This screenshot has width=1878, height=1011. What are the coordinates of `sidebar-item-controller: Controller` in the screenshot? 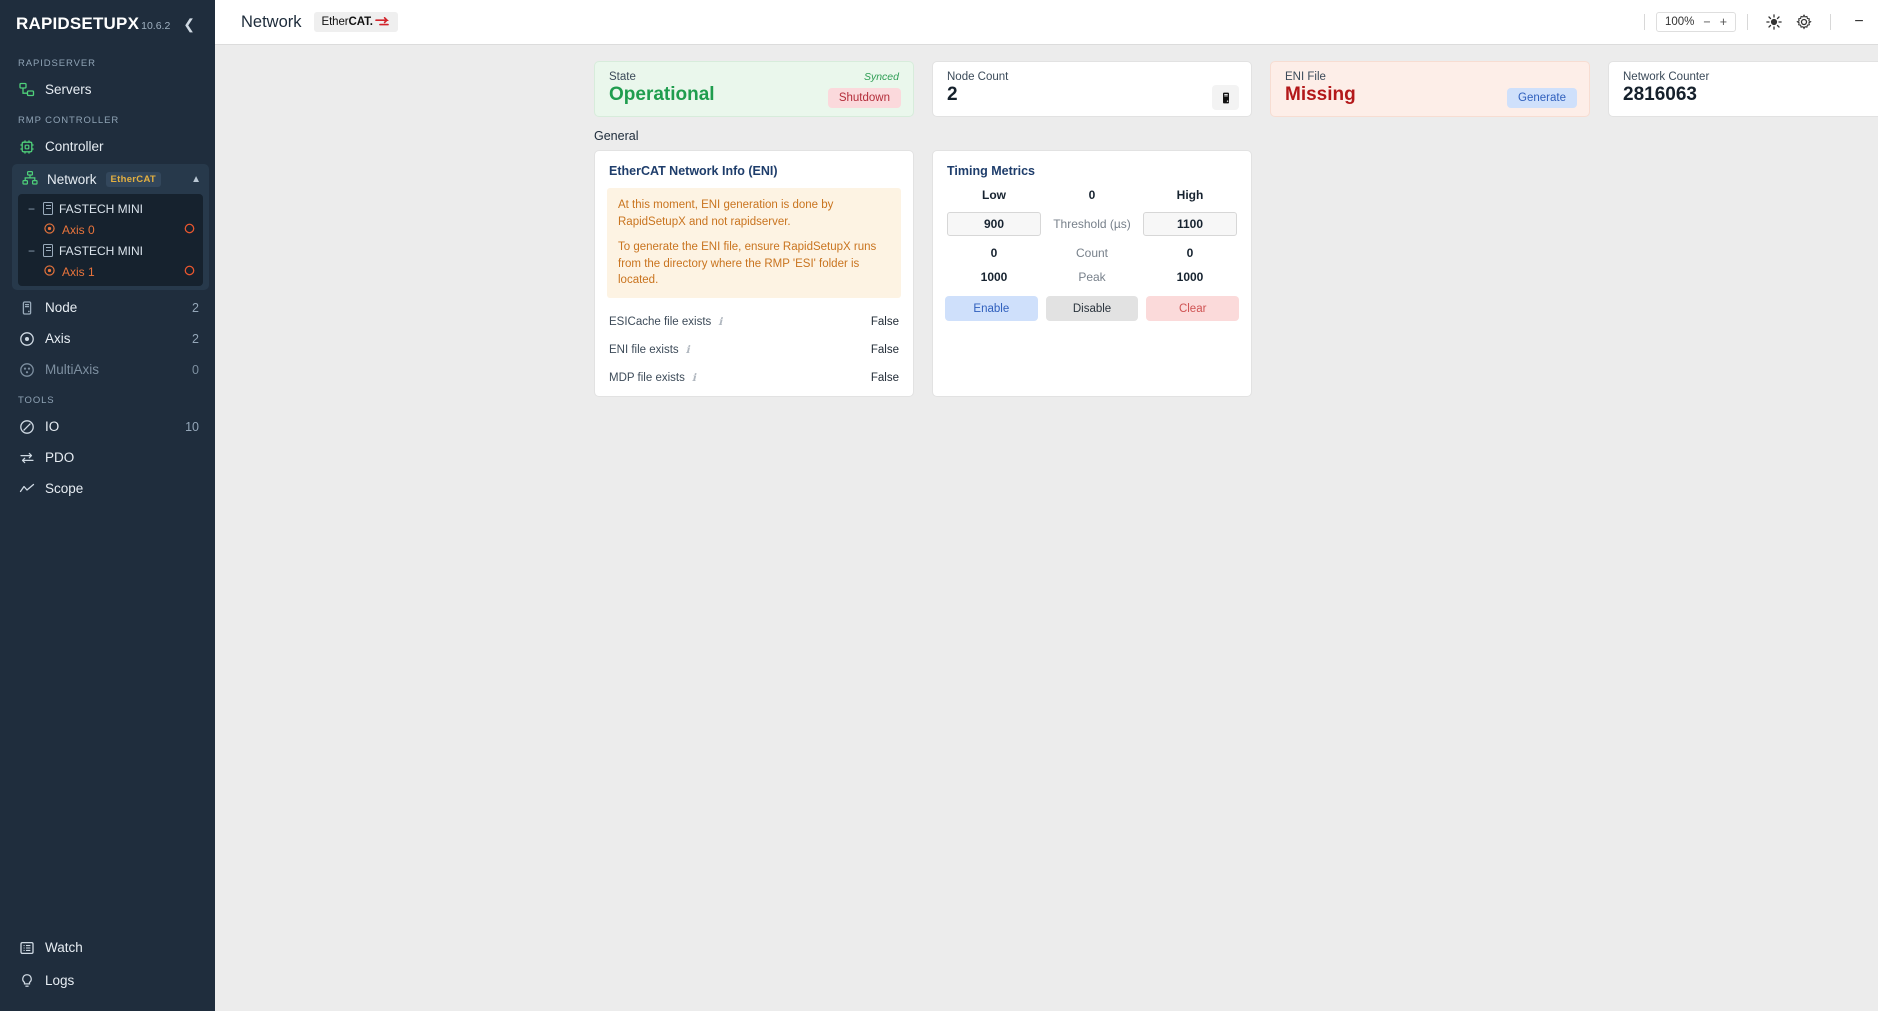 It's located at (107, 146).